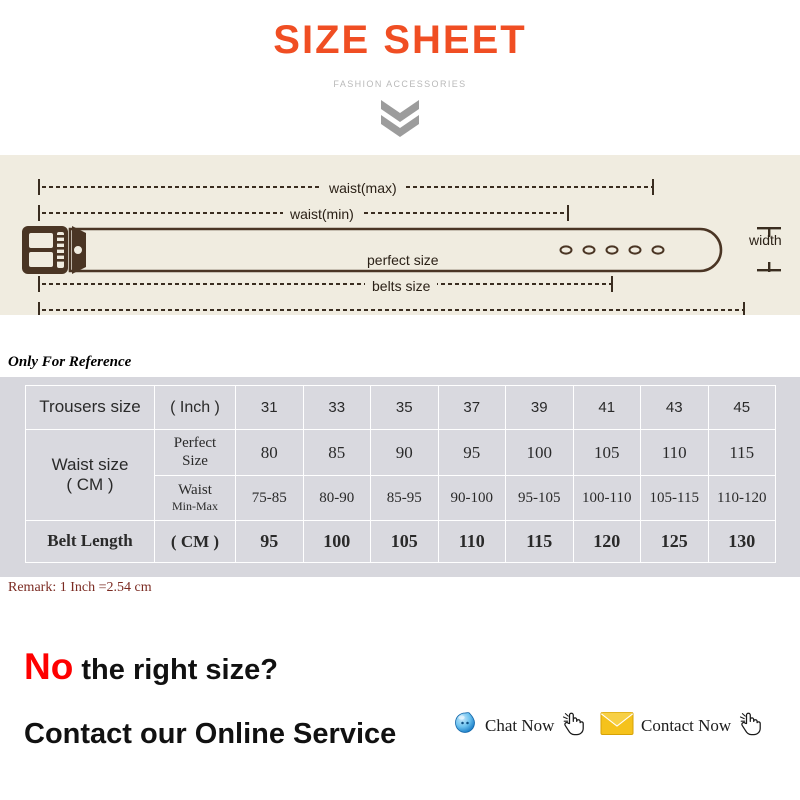  I want to click on chat-now-label: Chat Now, so click(520, 725).